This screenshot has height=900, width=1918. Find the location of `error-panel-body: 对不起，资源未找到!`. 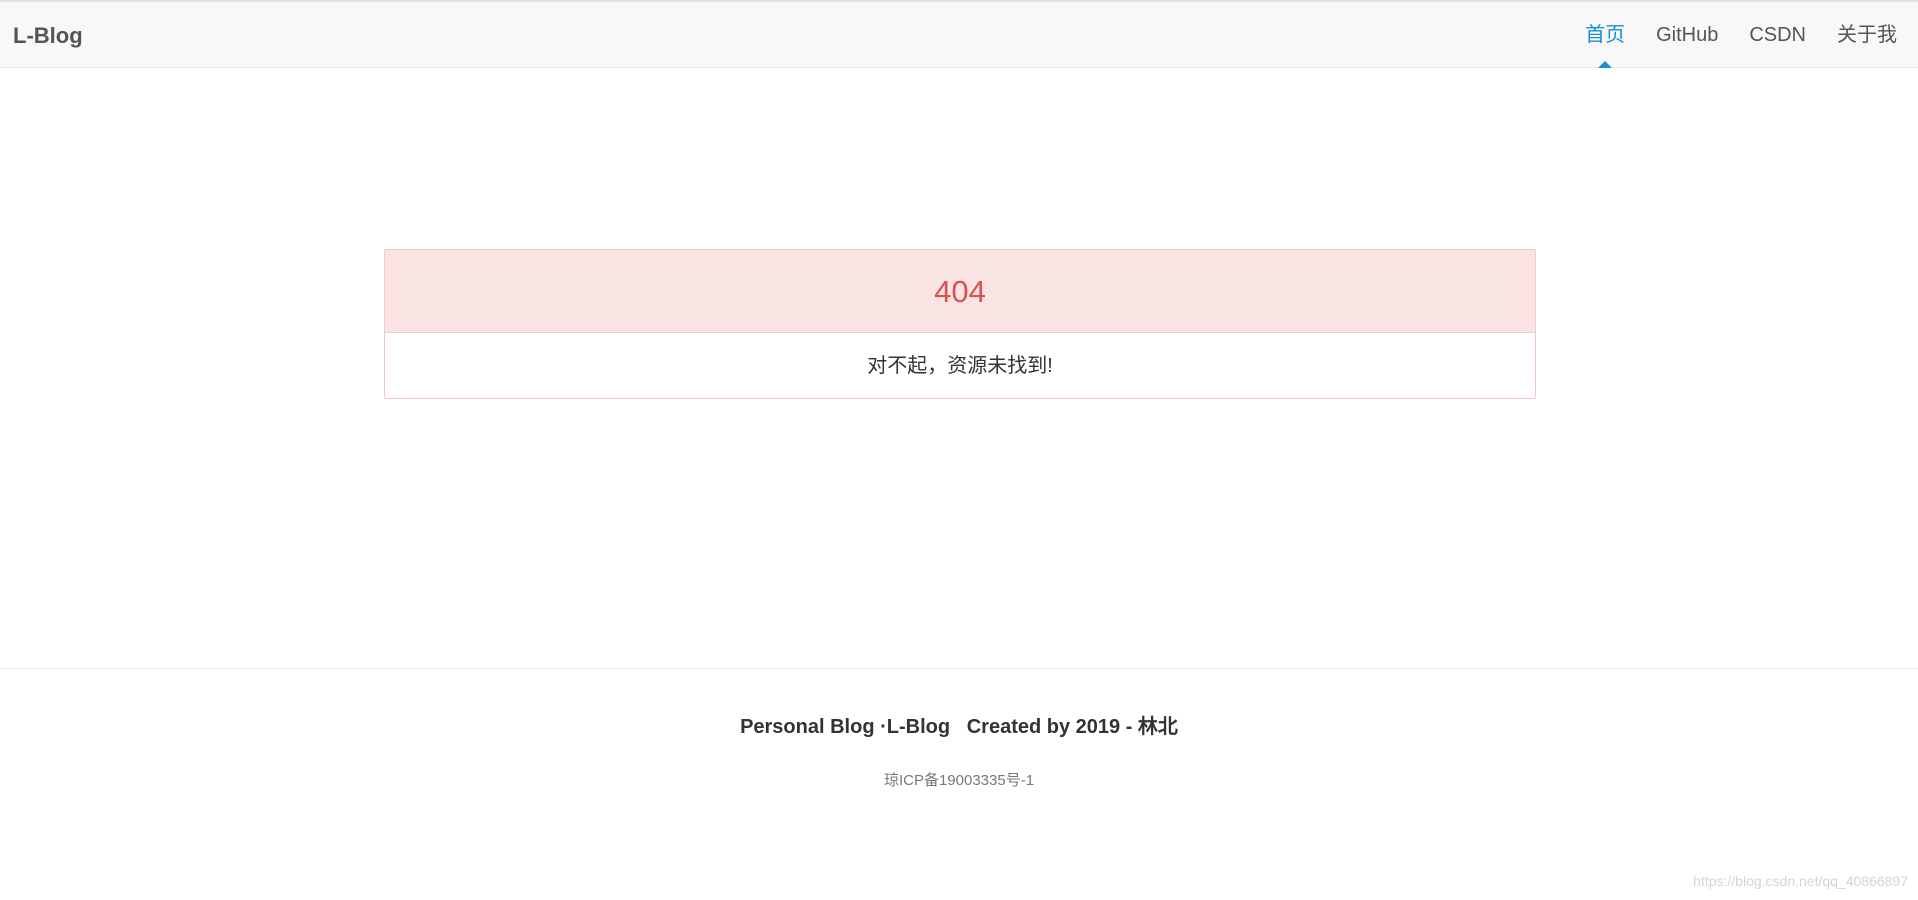

error-panel-body: 对不起，资源未找到! is located at coordinates (960, 365).